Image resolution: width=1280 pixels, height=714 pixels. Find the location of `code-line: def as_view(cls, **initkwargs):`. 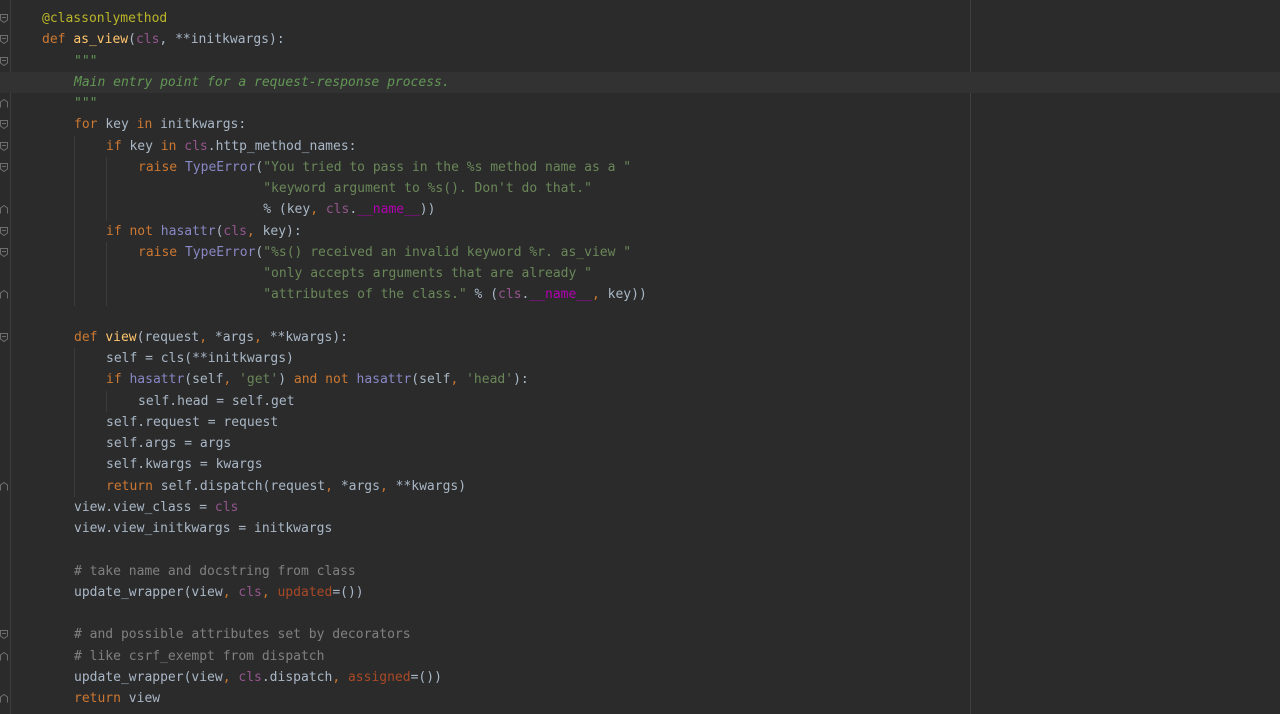

code-line: def as_view(cls, **initkwargs): is located at coordinates (640, 39).